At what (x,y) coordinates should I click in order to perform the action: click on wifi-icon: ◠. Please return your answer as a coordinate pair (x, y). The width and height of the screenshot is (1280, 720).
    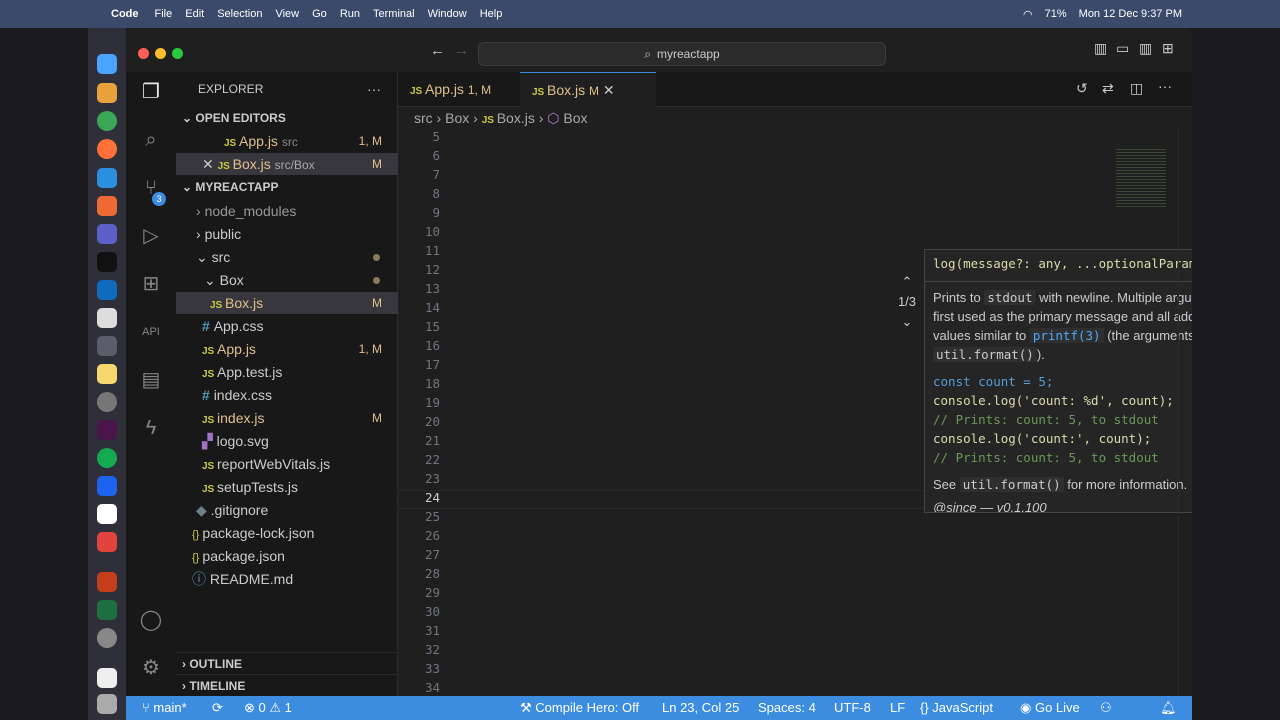
    Looking at the image, I should click on (1028, 14).